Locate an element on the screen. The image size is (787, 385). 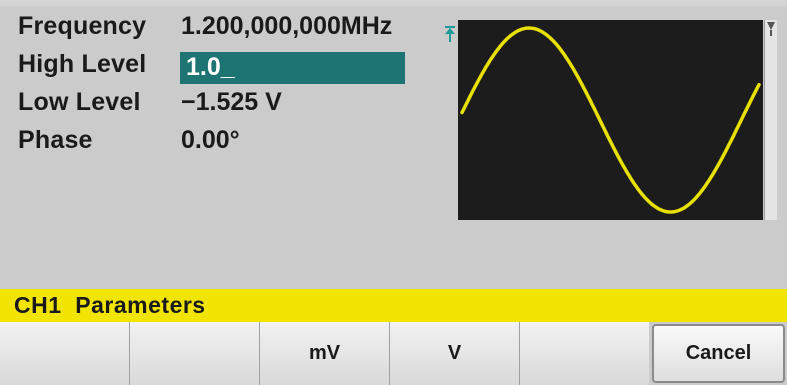
phase-row: Phase 0.00° is located at coordinates (223, 145).